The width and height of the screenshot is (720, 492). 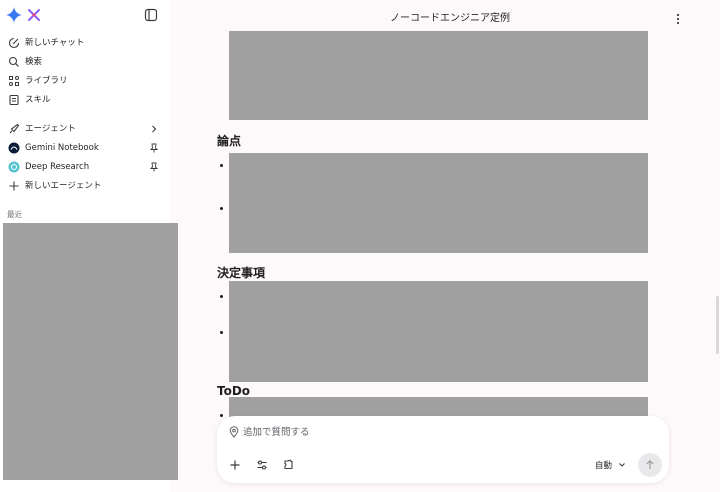 I want to click on chevron-right-icon, so click(x=154, y=129).